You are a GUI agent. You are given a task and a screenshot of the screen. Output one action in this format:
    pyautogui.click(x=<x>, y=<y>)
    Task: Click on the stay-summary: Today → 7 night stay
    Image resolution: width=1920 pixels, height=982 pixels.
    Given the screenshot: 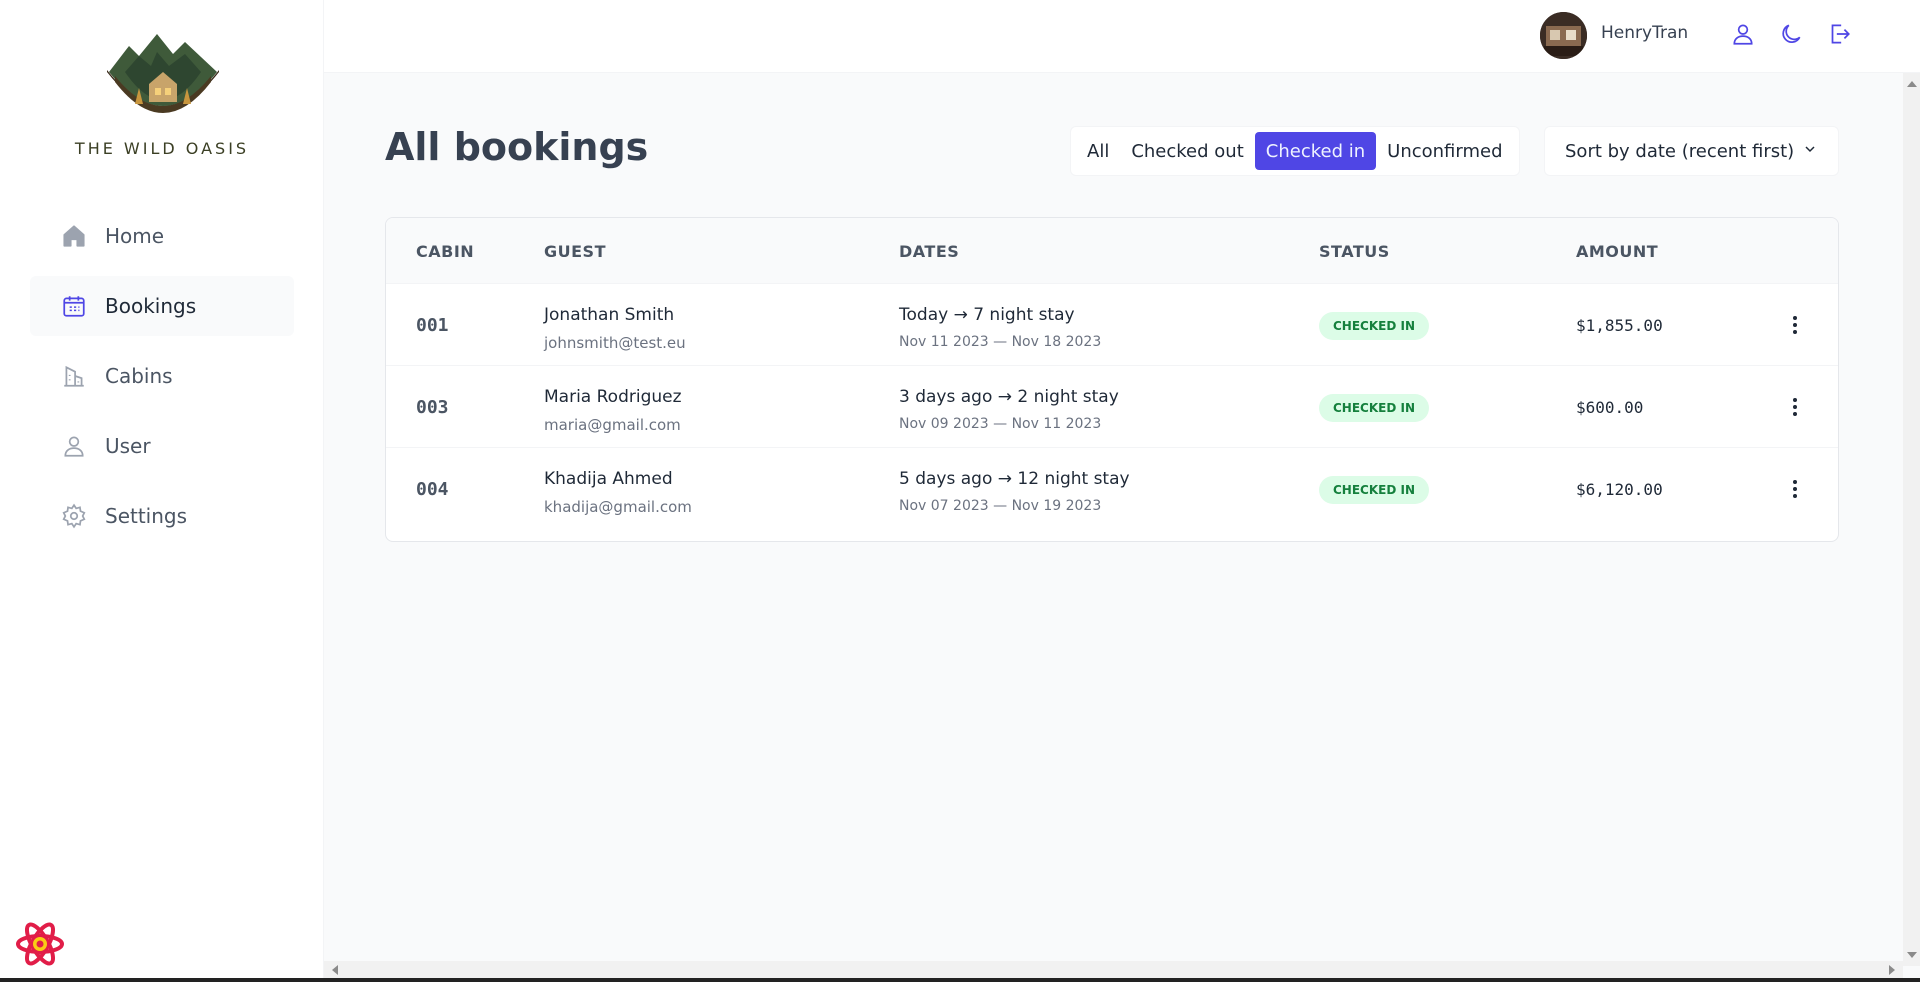 What is the action you would take?
    pyautogui.click(x=987, y=315)
    